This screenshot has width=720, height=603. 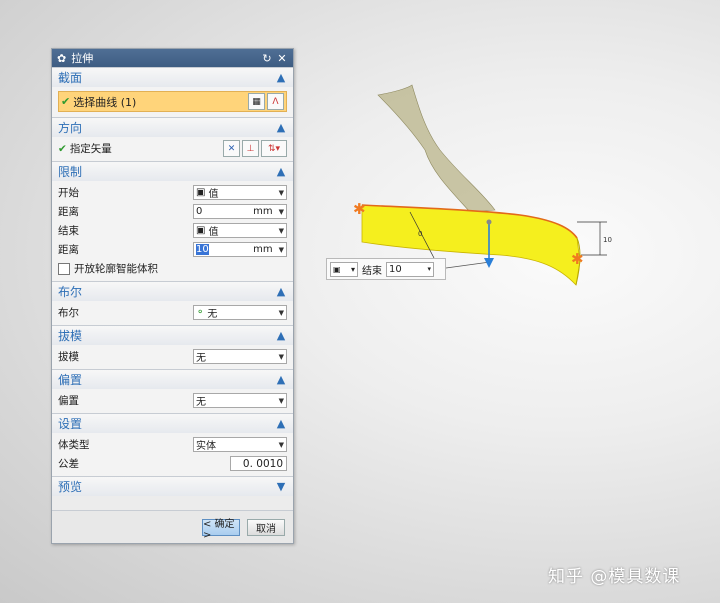 What do you see at coordinates (172, 423) in the screenshot?
I see `section-header-settings: 设置 ▲` at bounding box center [172, 423].